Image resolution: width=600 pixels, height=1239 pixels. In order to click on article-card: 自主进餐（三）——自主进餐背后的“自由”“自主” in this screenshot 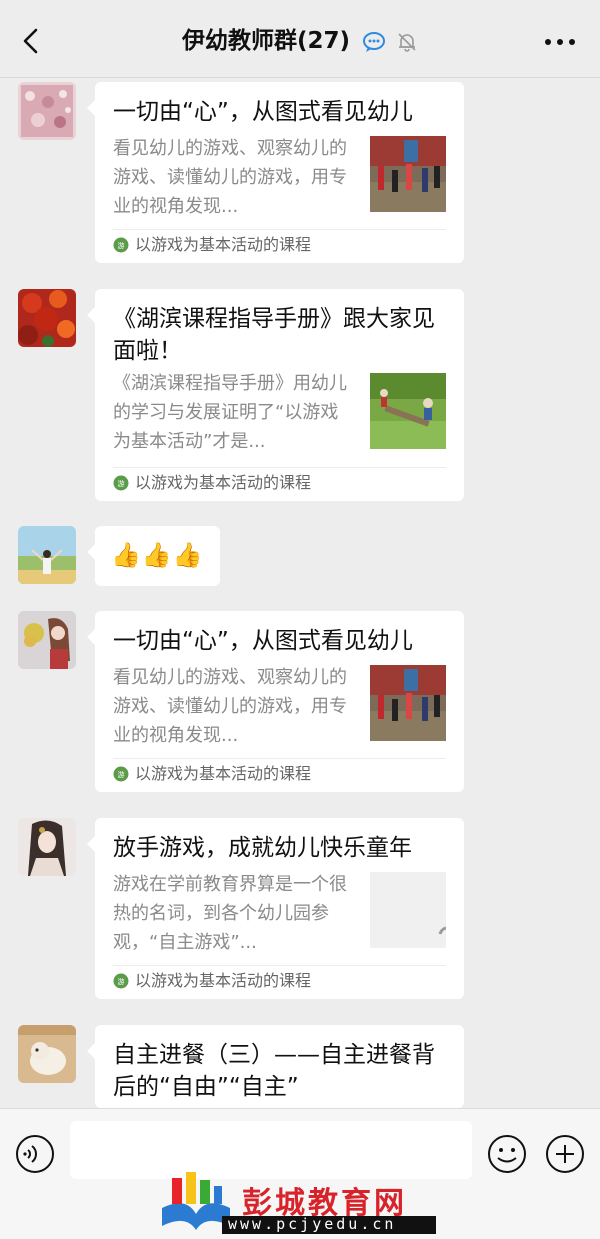, I will do `click(275, 1066)`.